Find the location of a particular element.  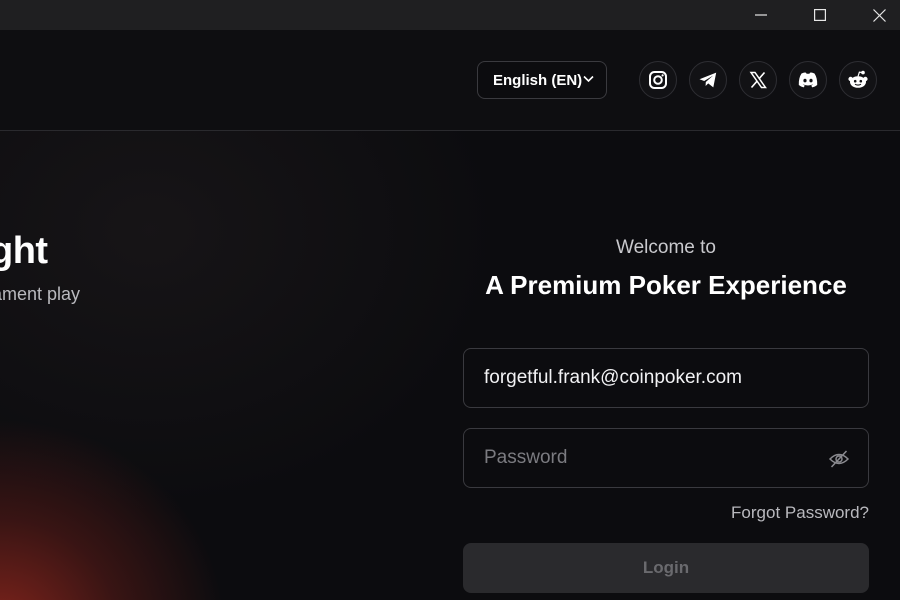

x-link is located at coordinates (758, 80).